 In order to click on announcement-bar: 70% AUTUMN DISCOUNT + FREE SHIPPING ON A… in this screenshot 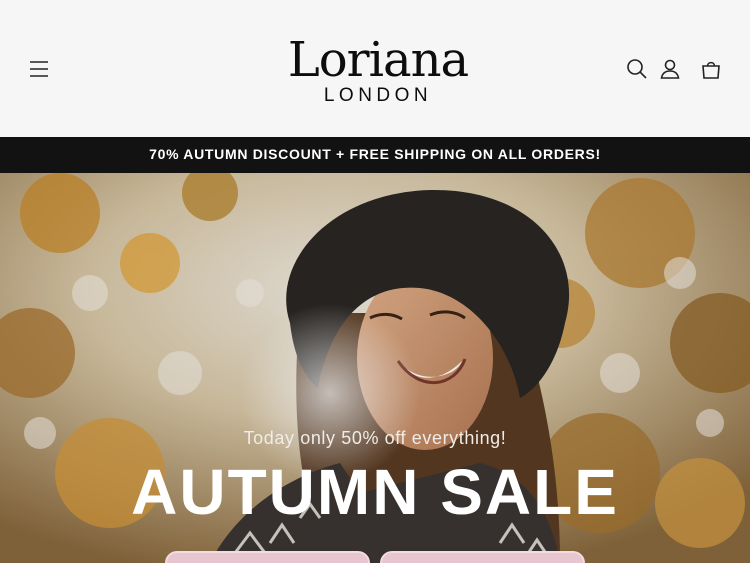, I will do `click(375, 155)`.